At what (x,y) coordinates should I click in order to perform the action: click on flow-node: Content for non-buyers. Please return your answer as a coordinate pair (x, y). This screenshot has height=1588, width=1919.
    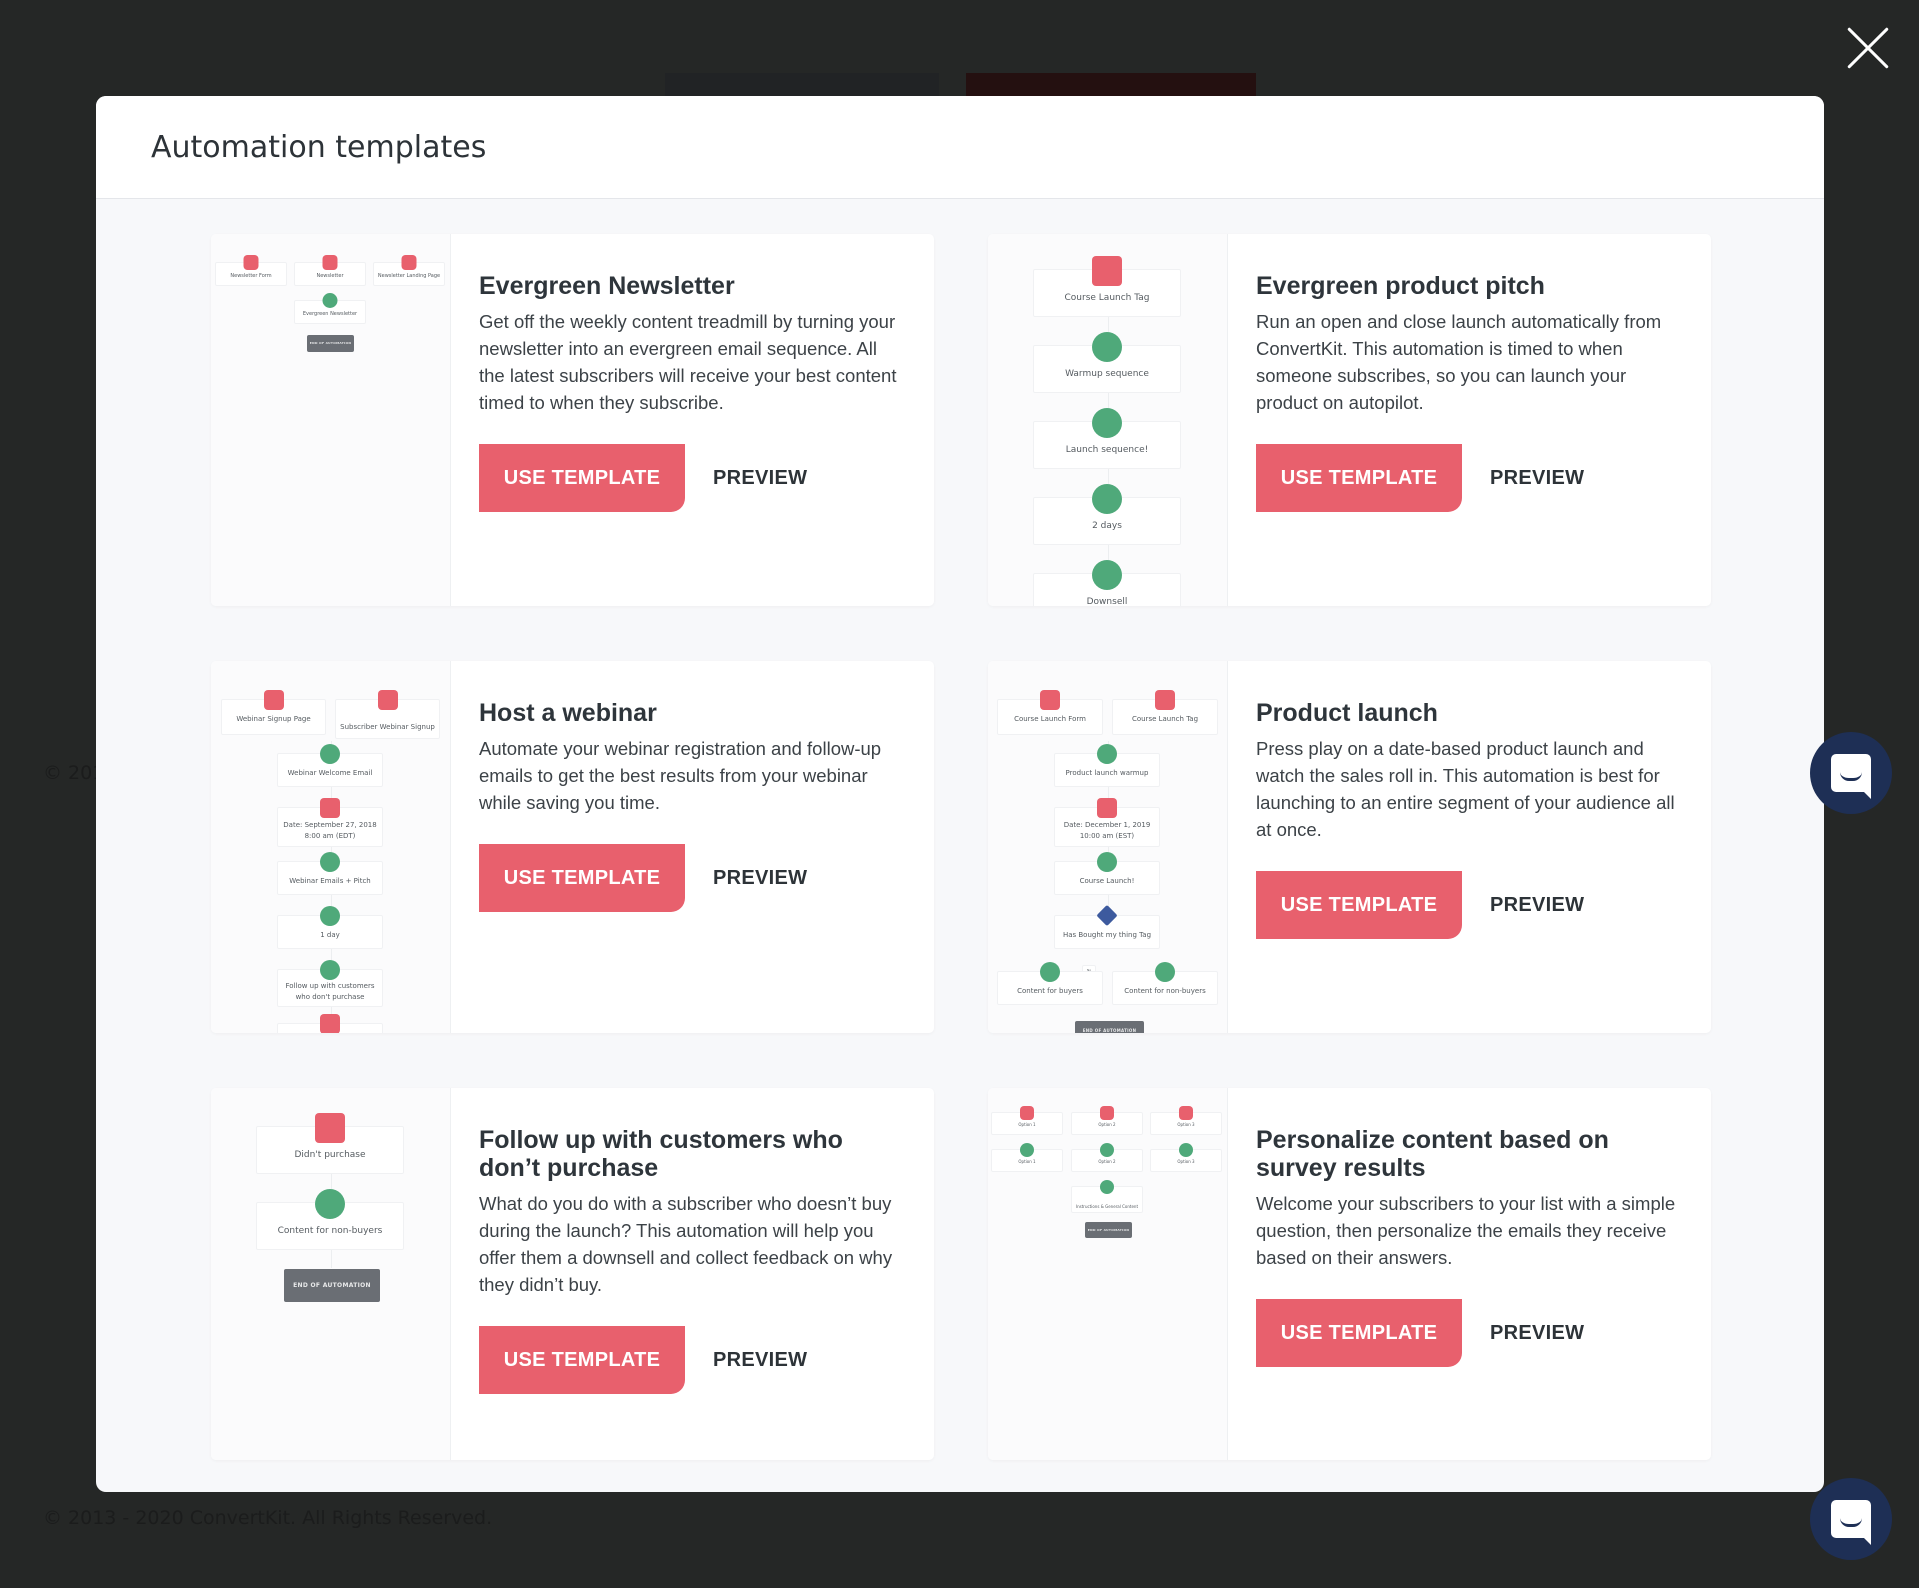
    Looking at the image, I should click on (330, 1219).